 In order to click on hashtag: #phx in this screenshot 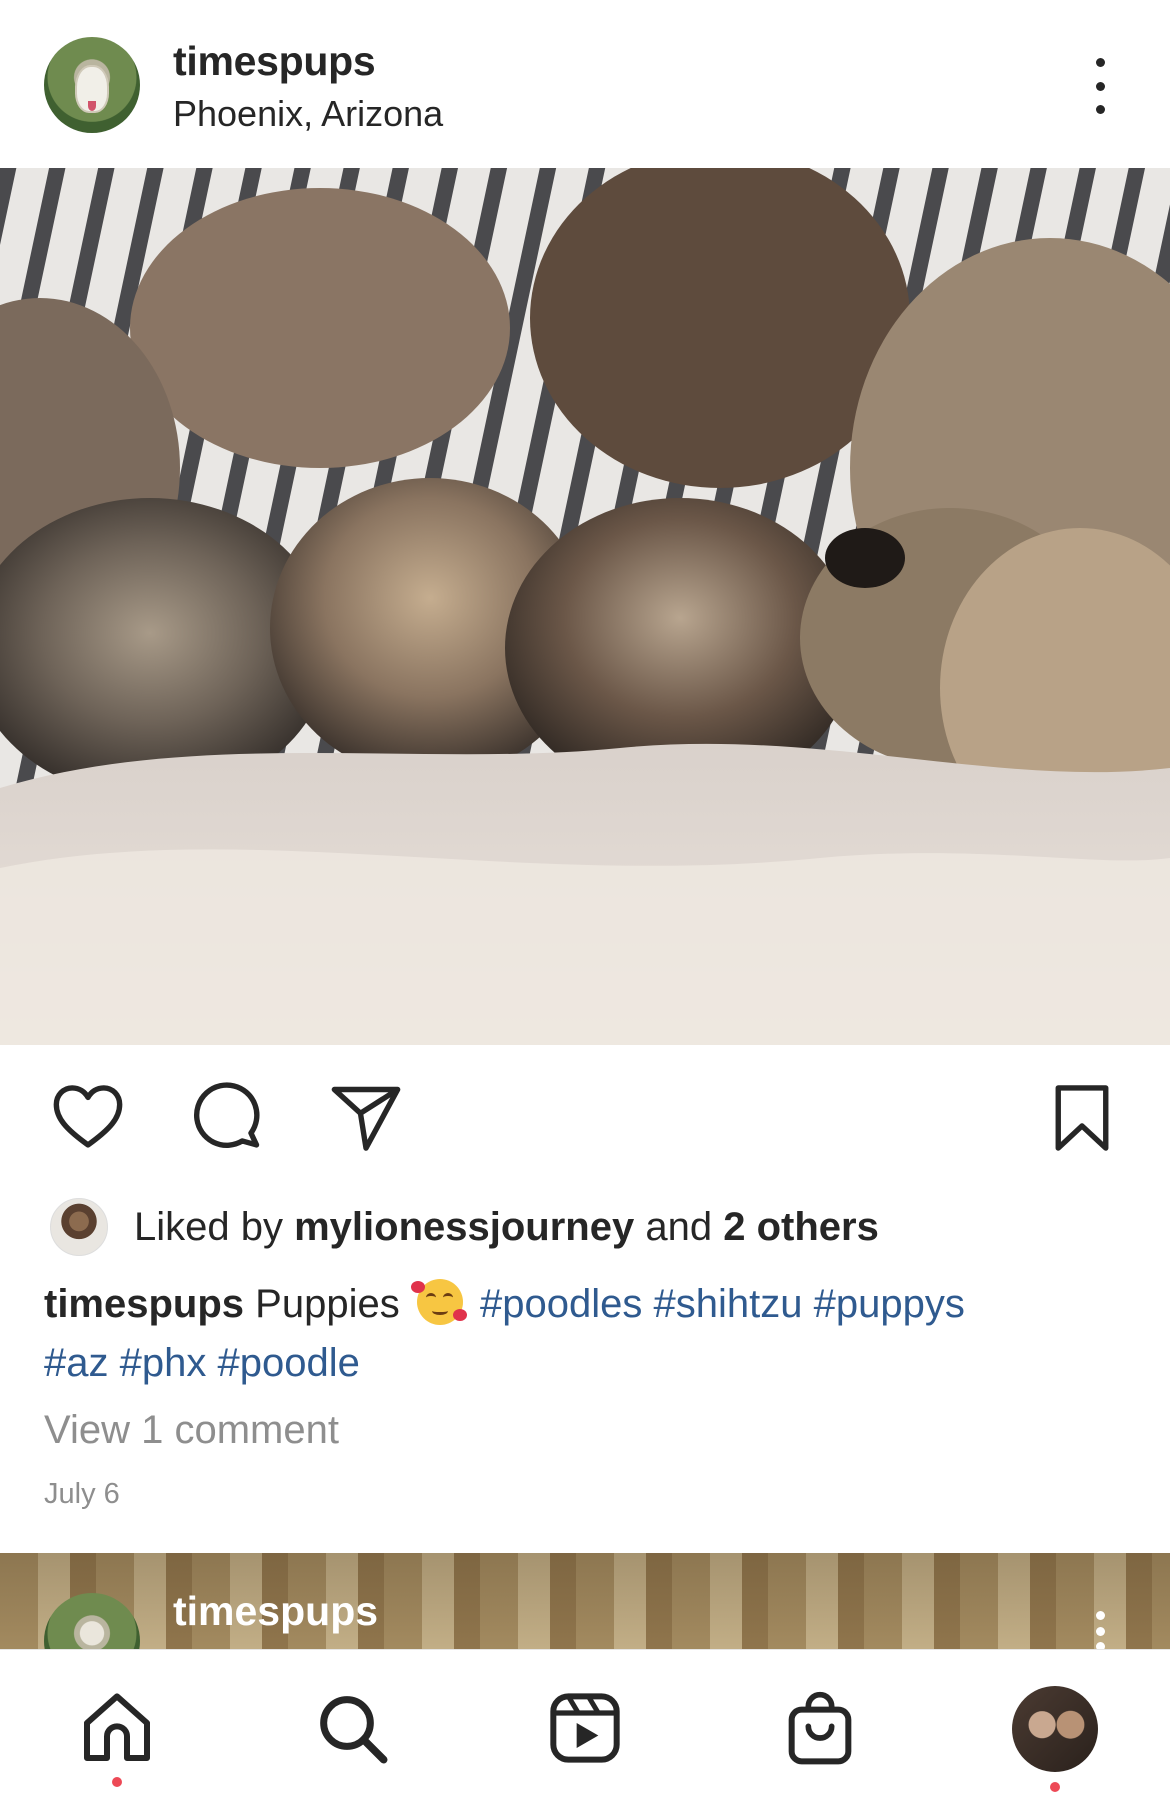, I will do `click(163, 1363)`.